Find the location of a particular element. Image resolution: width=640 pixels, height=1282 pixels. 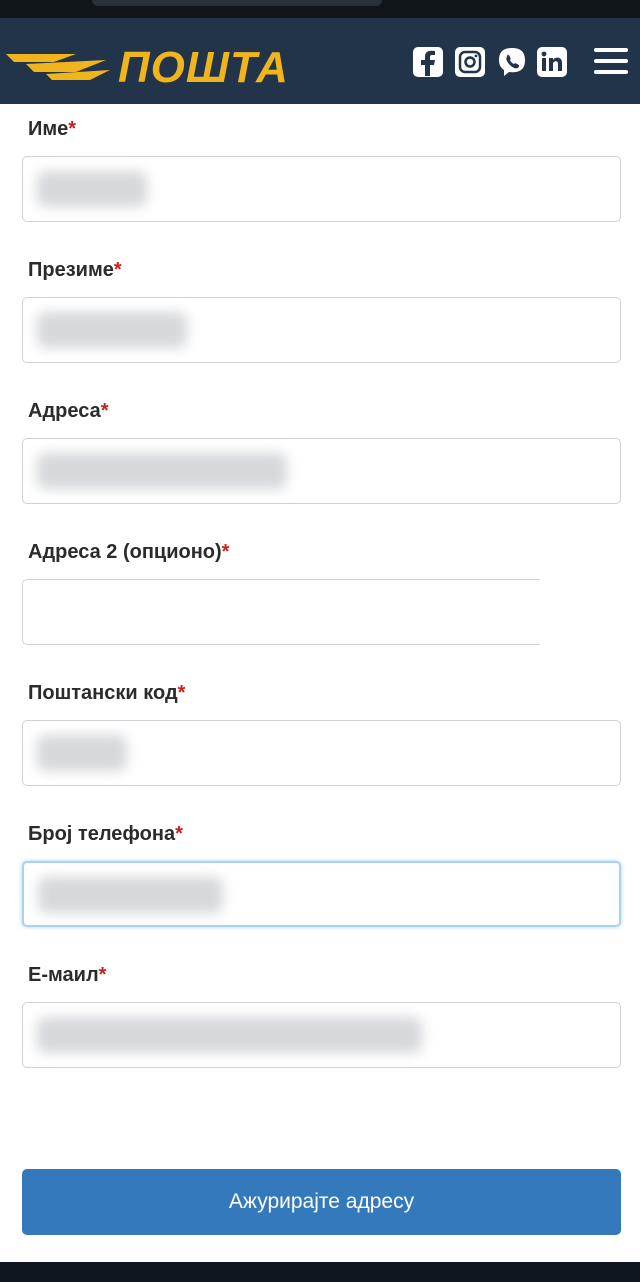

hamburger-menu-icon is located at coordinates (611, 63).